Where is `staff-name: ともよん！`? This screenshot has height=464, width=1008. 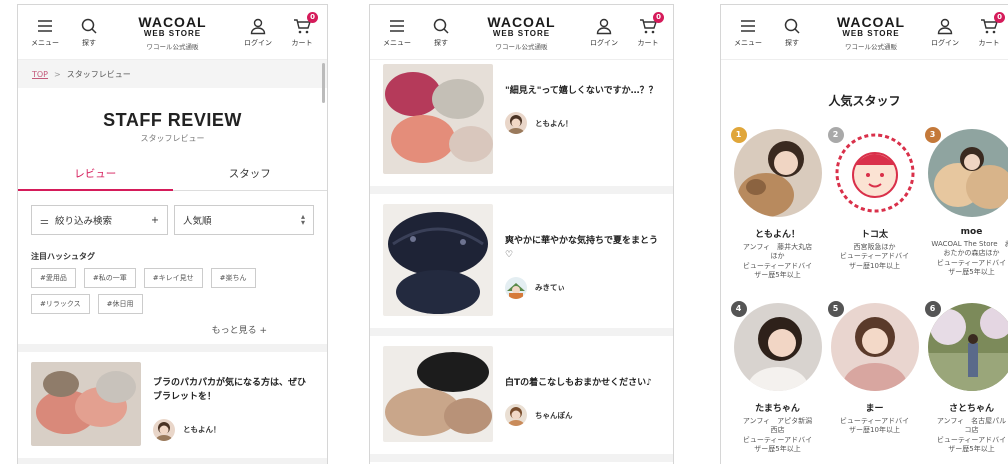 staff-name: ともよん！ is located at coordinates (777, 235).